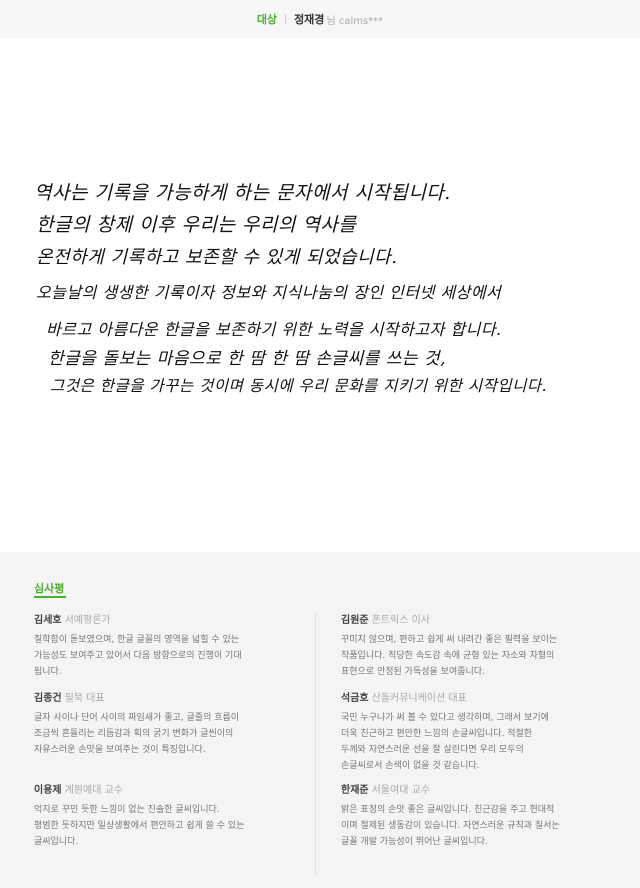 The image size is (640, 888). Describe the element at coordinates (139, 826) in the screenshot. I see `review-text: 평범한 듯하지만 일상생활에서 편안하고 쉽게 쓸 수 있는` at that location.